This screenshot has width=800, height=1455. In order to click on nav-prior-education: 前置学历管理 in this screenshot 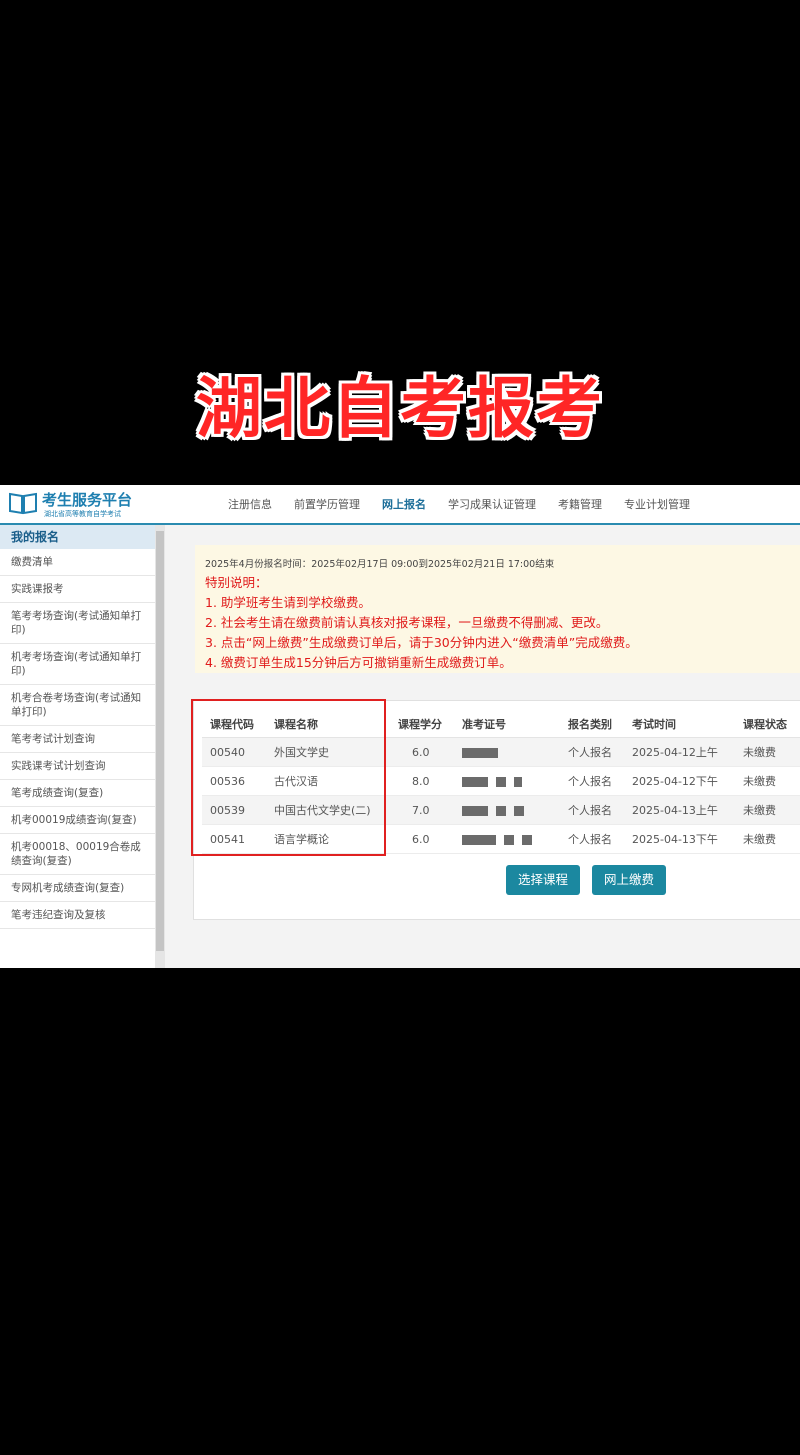, I will do `click(327, 504)`.